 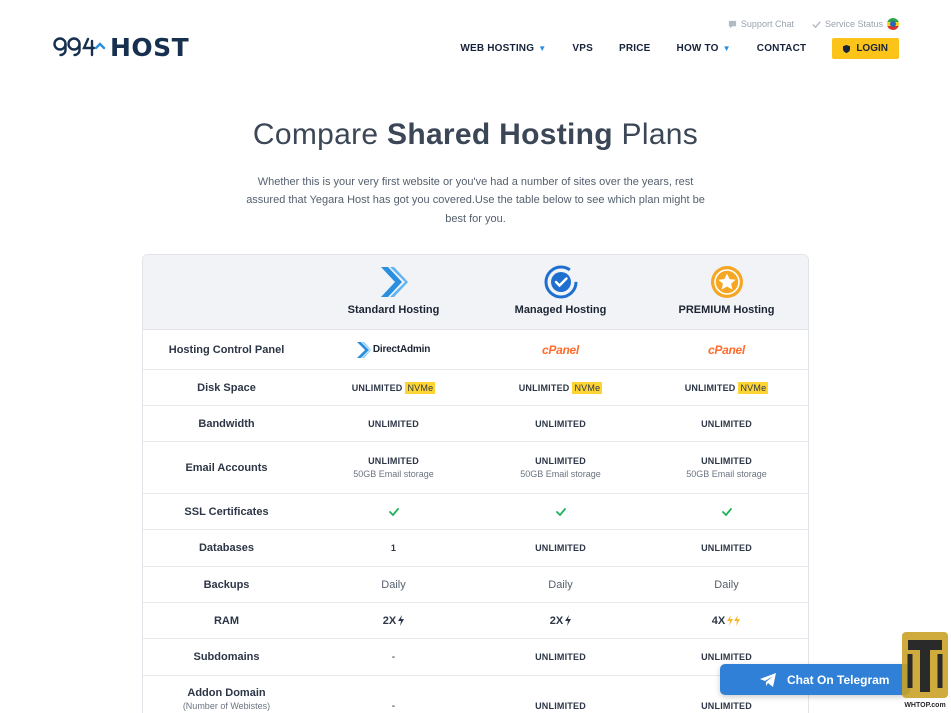 I want to click on nav-web-hosting: WEB HOSTING ▼, so click(x=503, y=48).